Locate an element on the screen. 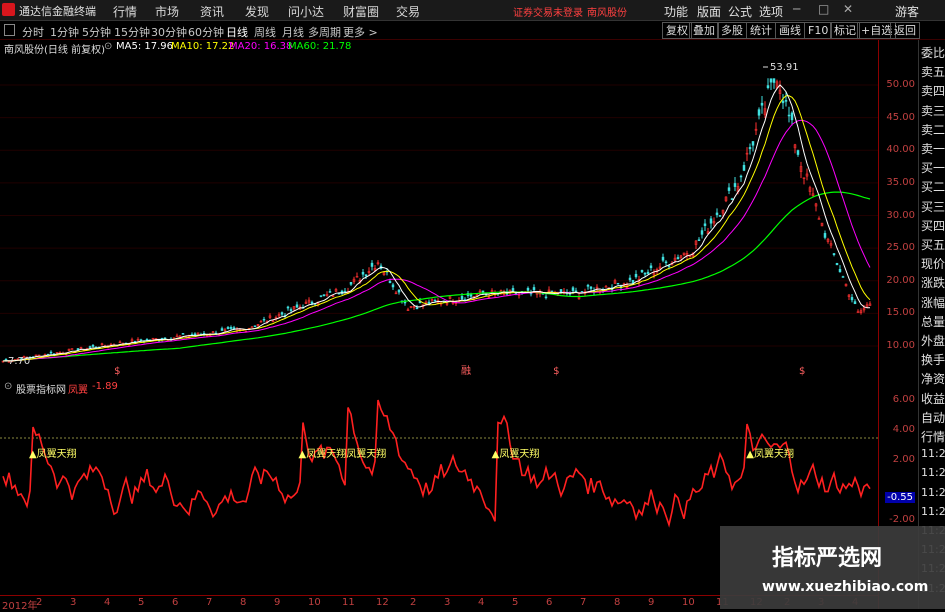  menu-layout: 版面 is located at coordinates (709, 11).